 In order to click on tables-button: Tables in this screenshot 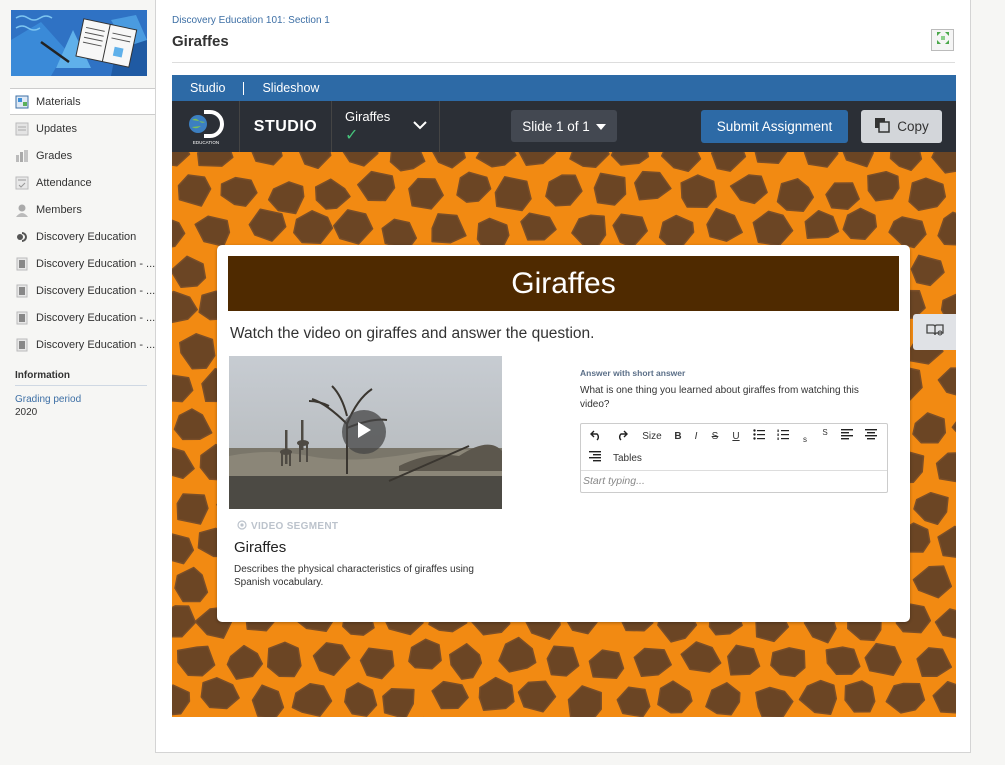, I will do `click(624, 458)`.